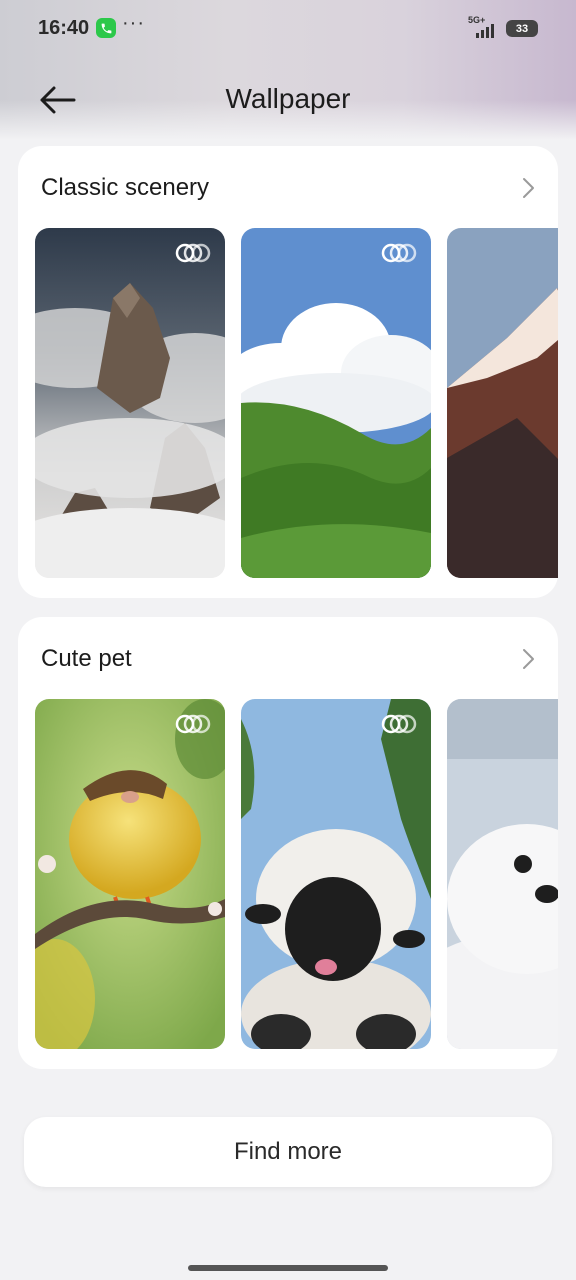 The height and width of the screenshot is (1280, 576). I want to click on wallpaper-thumb-snowy-mountain, so click(502, 403).